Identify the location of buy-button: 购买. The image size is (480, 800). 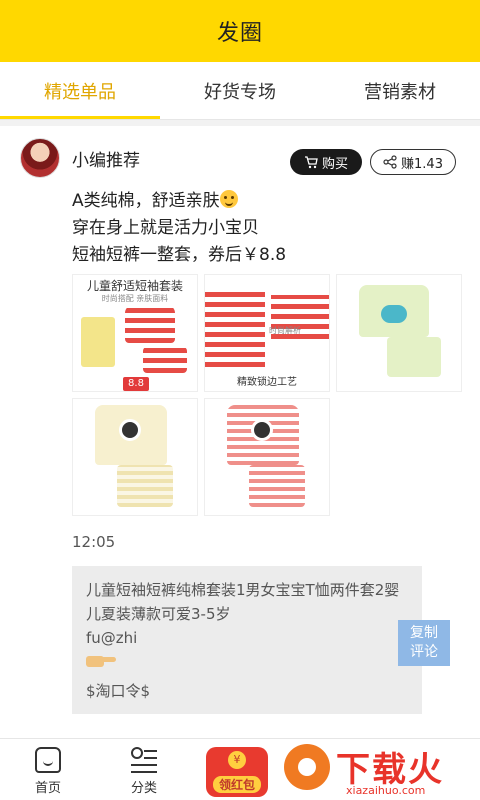
(326, 162).